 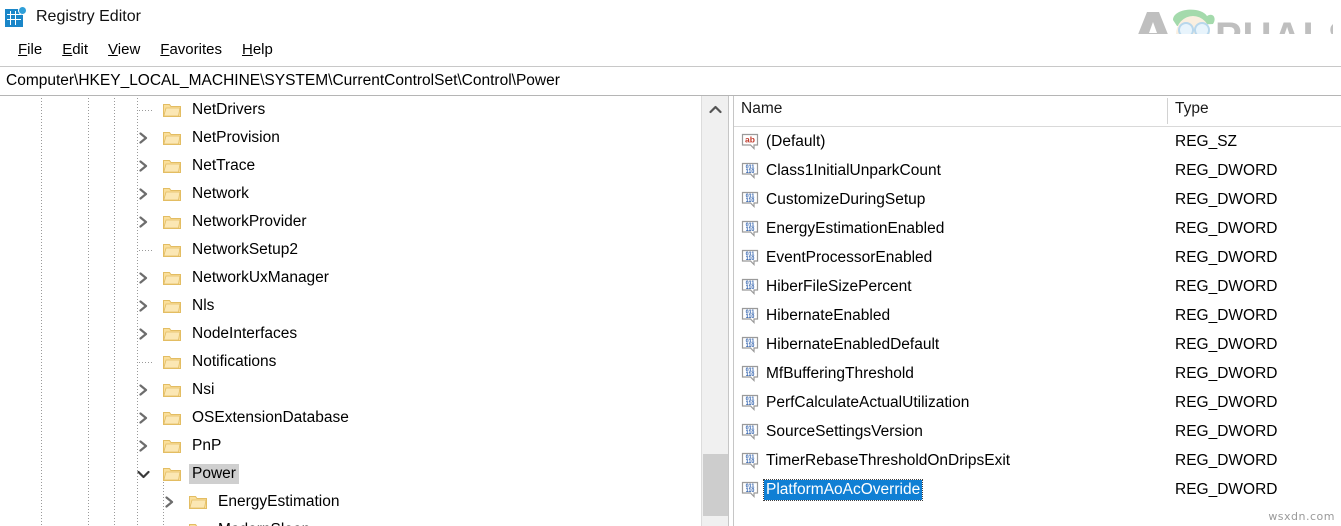 I want to click on tree-item-label: Network, so click(x=220, y=194).